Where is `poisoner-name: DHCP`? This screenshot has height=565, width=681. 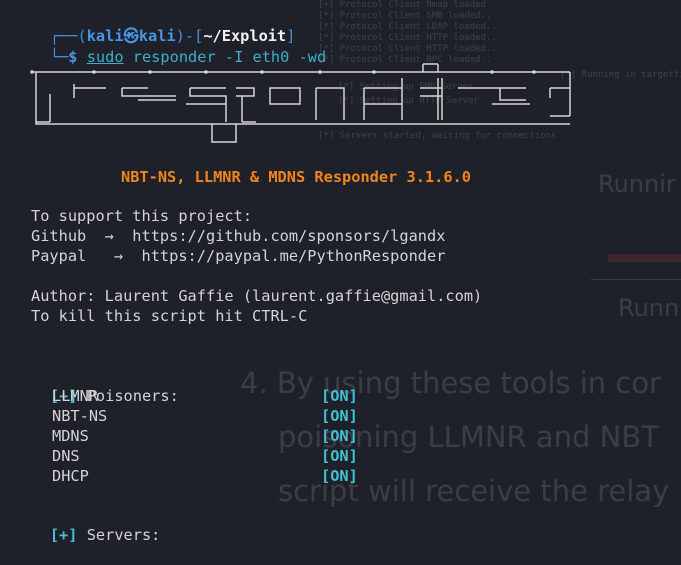 poisoner-name: DHCP is located at coordinates (70, 476).